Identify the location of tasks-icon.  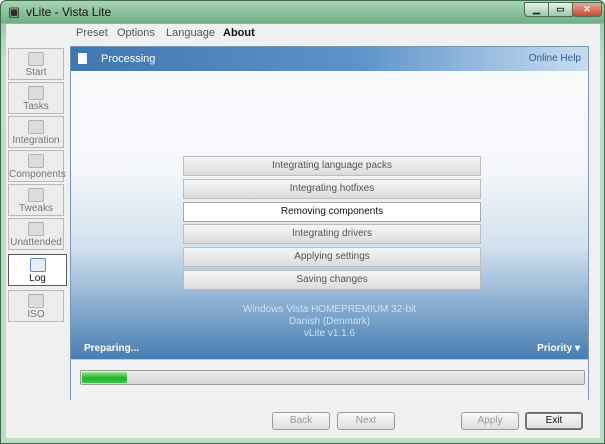
(36, 93).